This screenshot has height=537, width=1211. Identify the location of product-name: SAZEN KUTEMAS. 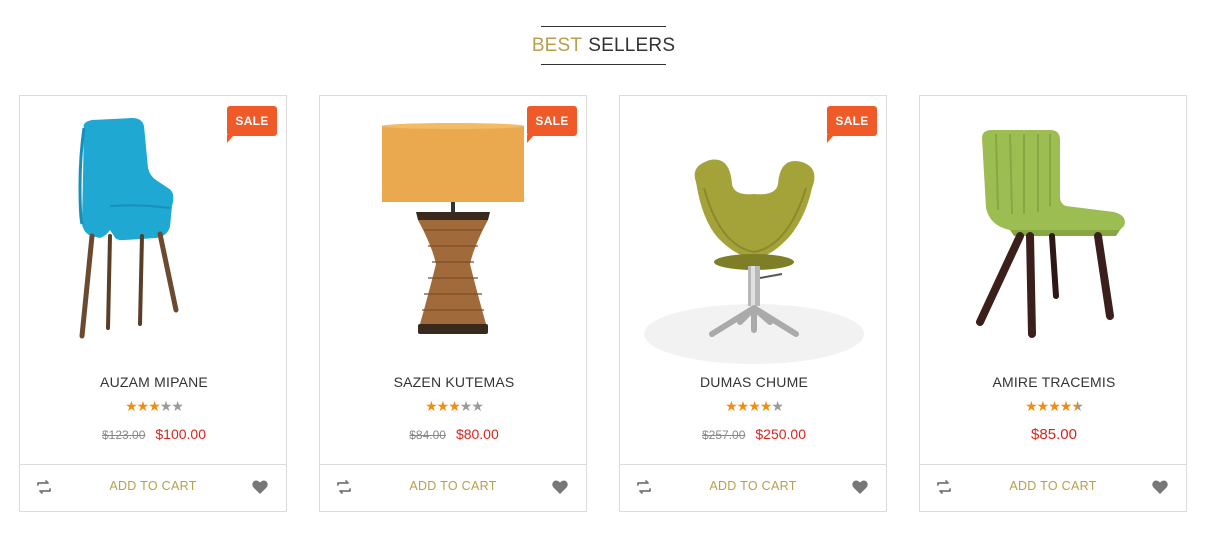
(454, 382).